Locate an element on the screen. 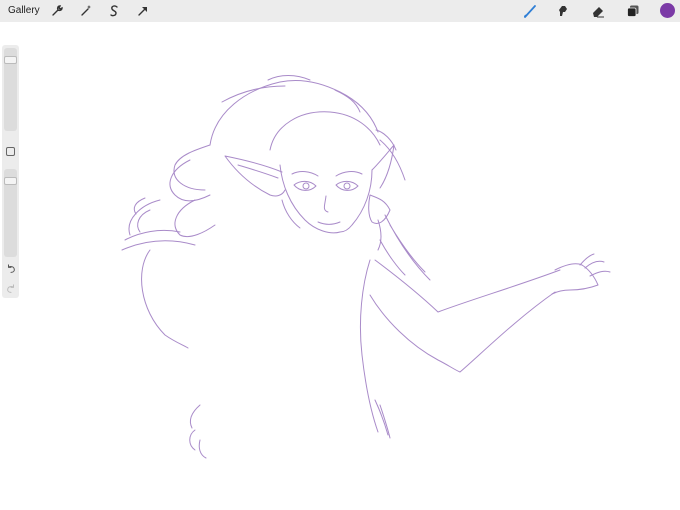 This screenshot has height=510, width=680. selection-icon is located at coordinates (114, 11).